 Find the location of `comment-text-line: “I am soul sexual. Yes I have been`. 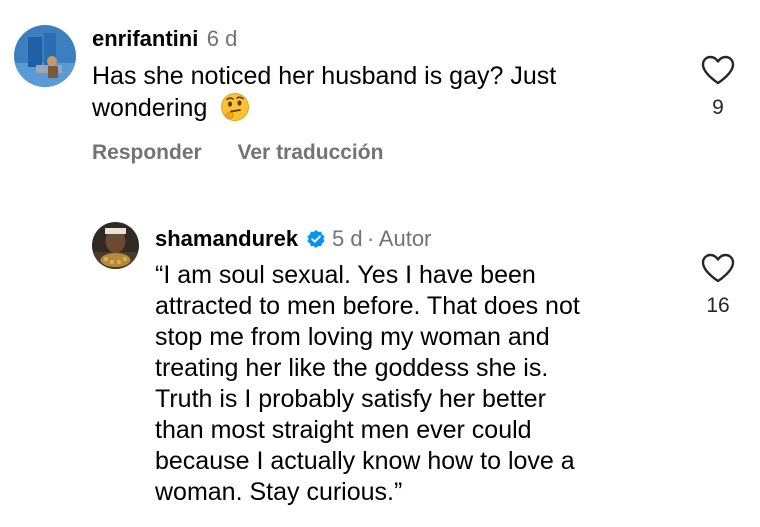

comment-text-line: “I am soul sexual. Yes I have been is located at coordinates (345, 275).